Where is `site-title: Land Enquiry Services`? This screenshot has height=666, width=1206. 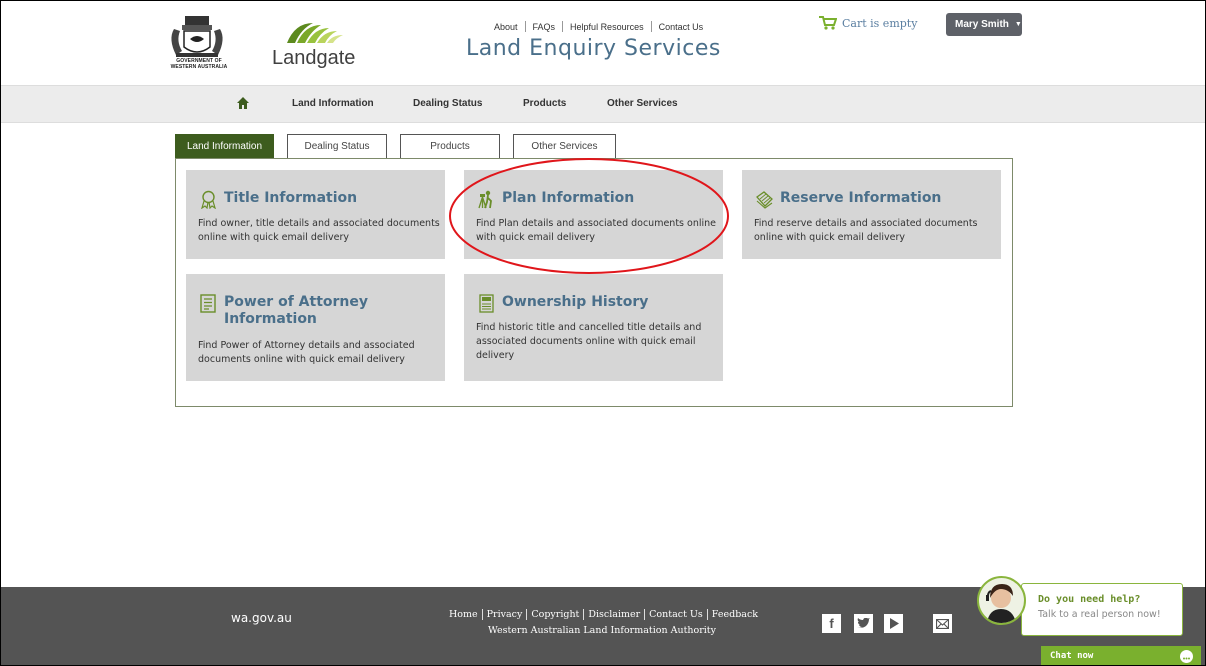
site-title: Land Enquiry Services is located at coordinates (593, 48).